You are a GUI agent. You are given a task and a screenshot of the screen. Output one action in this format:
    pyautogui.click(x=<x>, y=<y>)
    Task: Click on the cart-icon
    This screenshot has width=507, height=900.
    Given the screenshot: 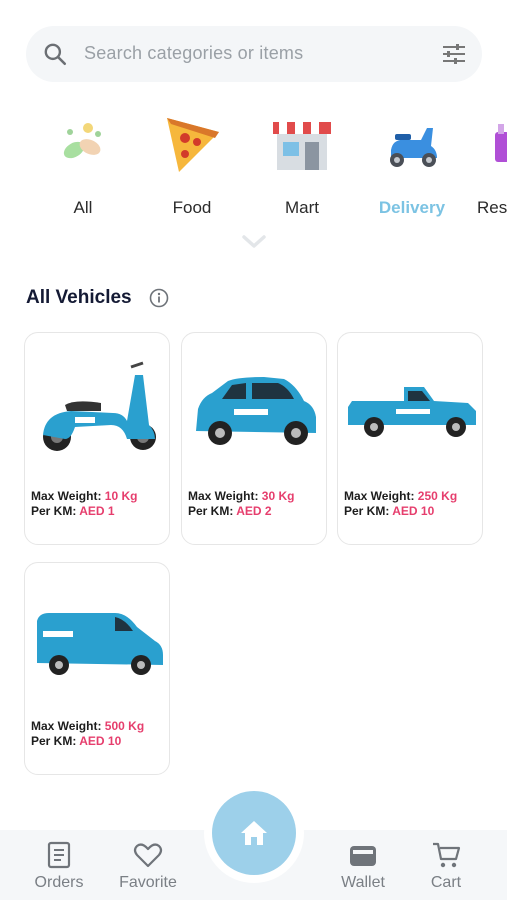 What is the action you would take?
    pyautogui.click(x=447, y=855)
    